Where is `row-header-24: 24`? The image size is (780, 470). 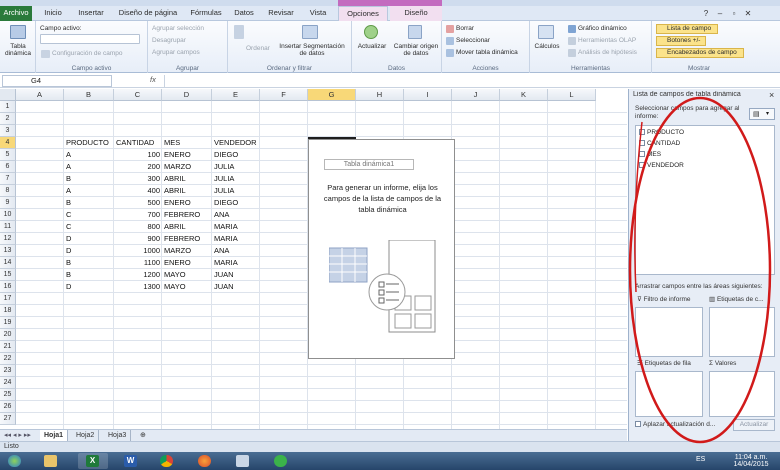
row-header-24: 24 is located at coordinates (8, 383).